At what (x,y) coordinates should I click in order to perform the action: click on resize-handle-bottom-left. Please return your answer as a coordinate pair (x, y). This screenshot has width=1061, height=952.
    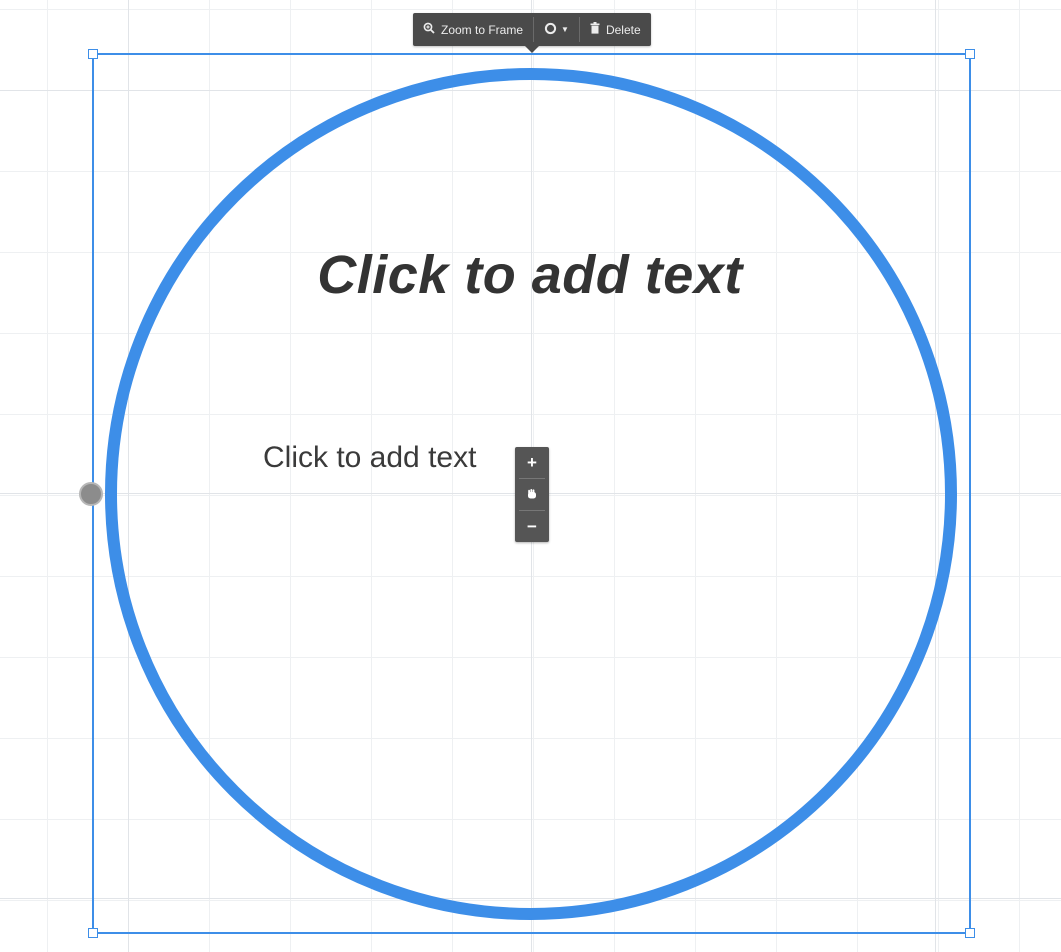
    Looking at the image, I should click on (93, 933).